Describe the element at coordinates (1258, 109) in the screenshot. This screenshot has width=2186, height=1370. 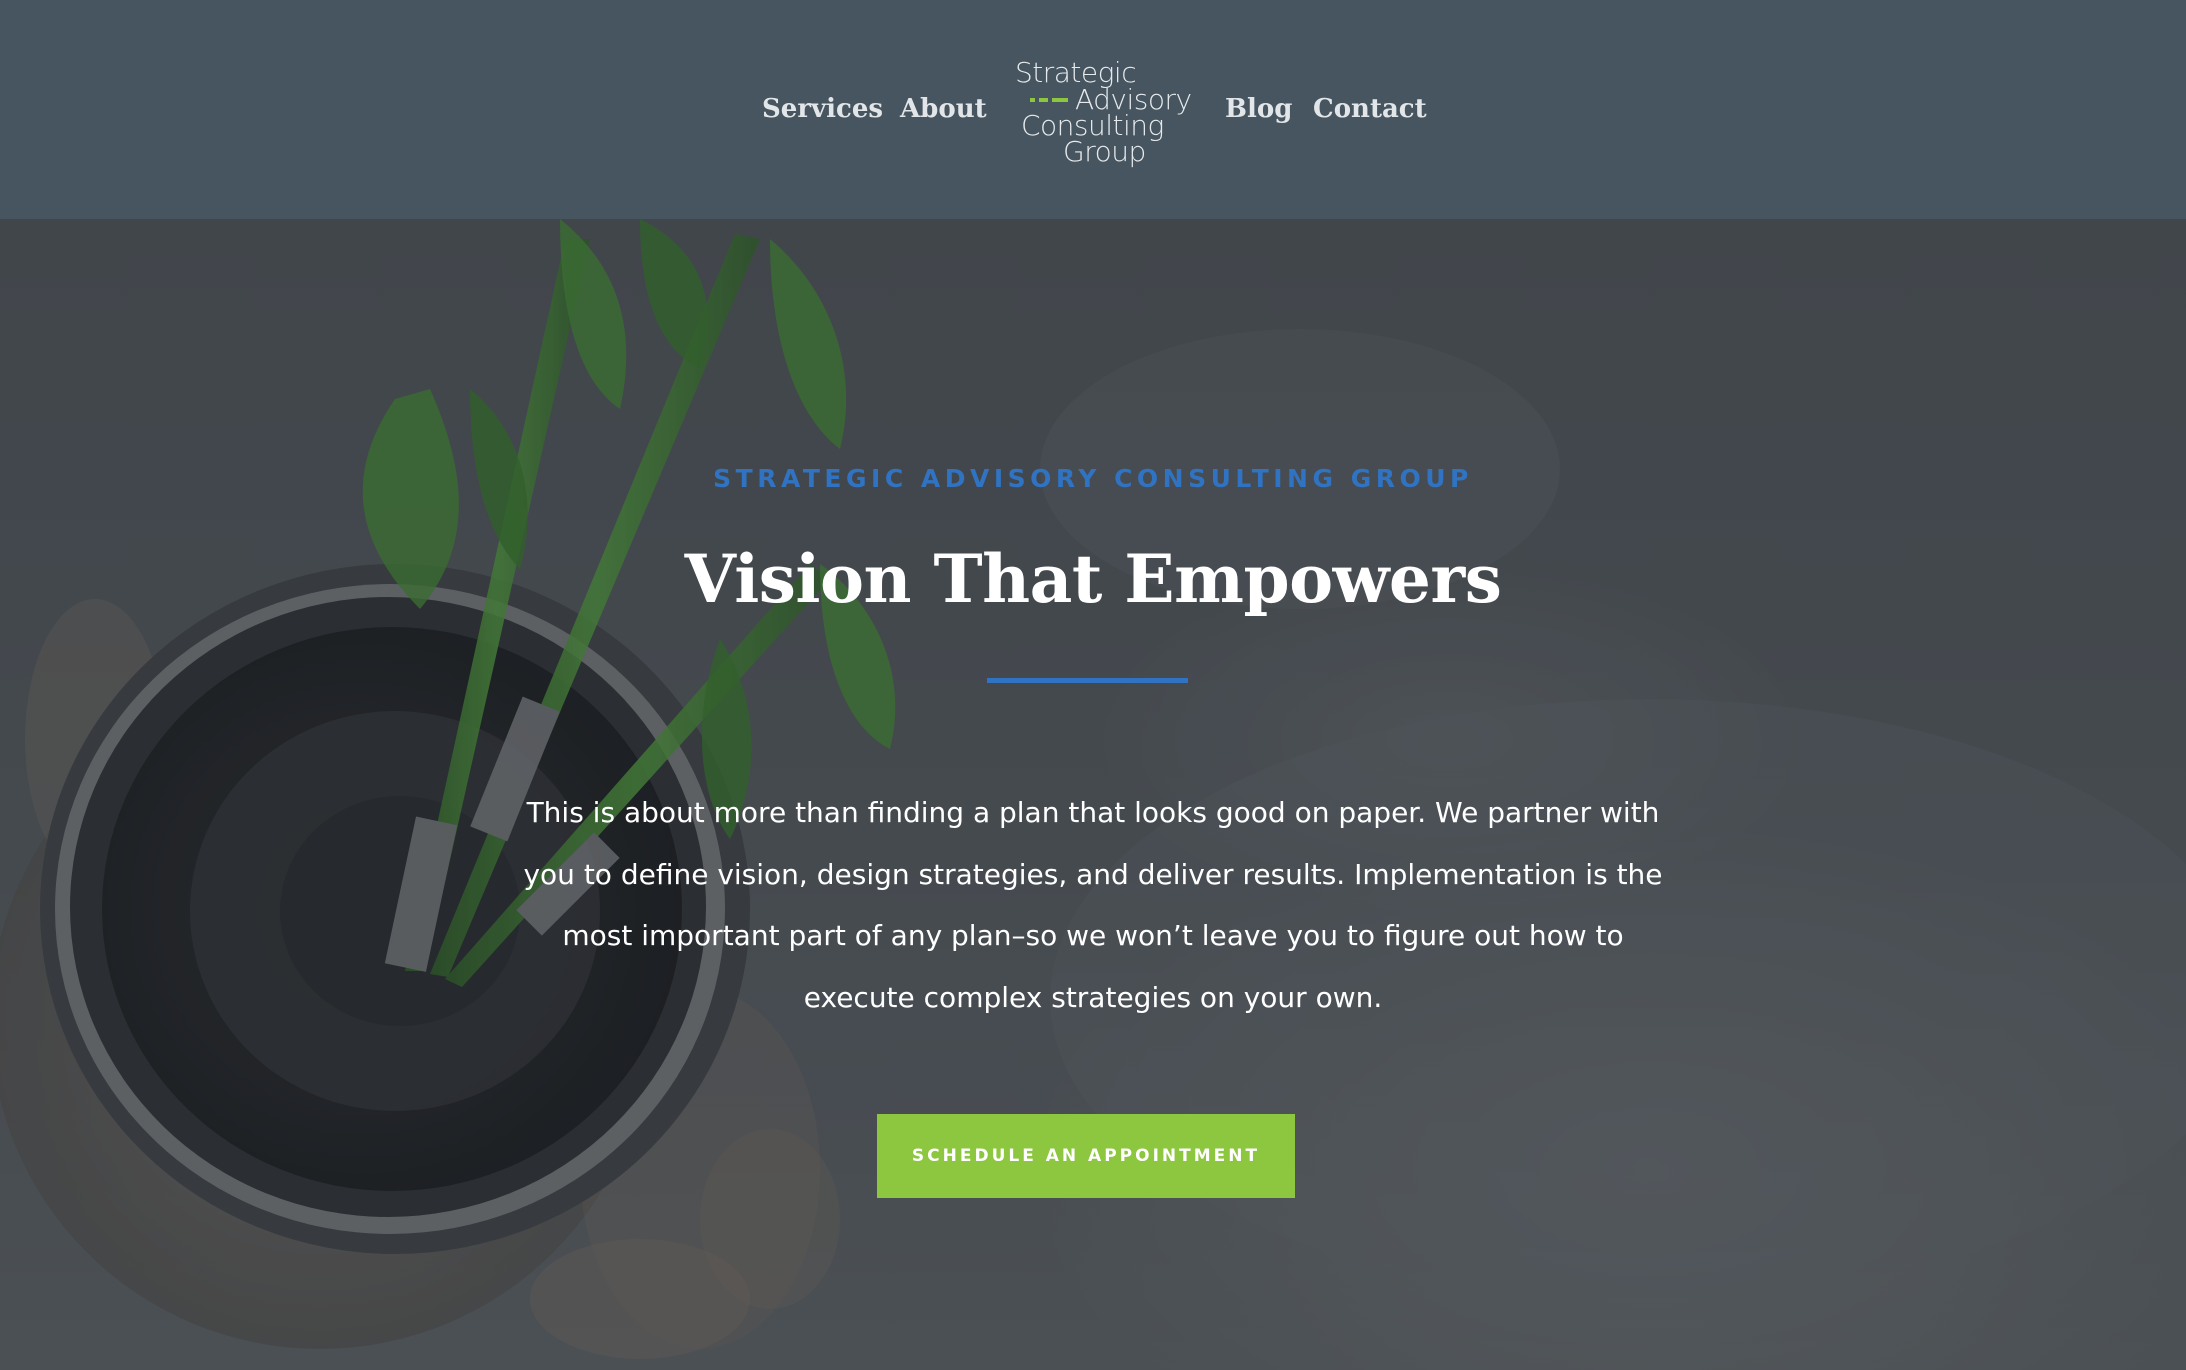
I see `nav-link-blog: Blog` at that location.